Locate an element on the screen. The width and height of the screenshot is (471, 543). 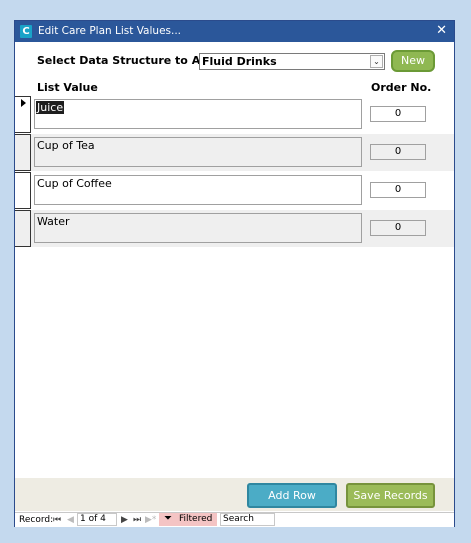
filter-toggle: ⏷ Filtered is located at coordinates (188, 519).